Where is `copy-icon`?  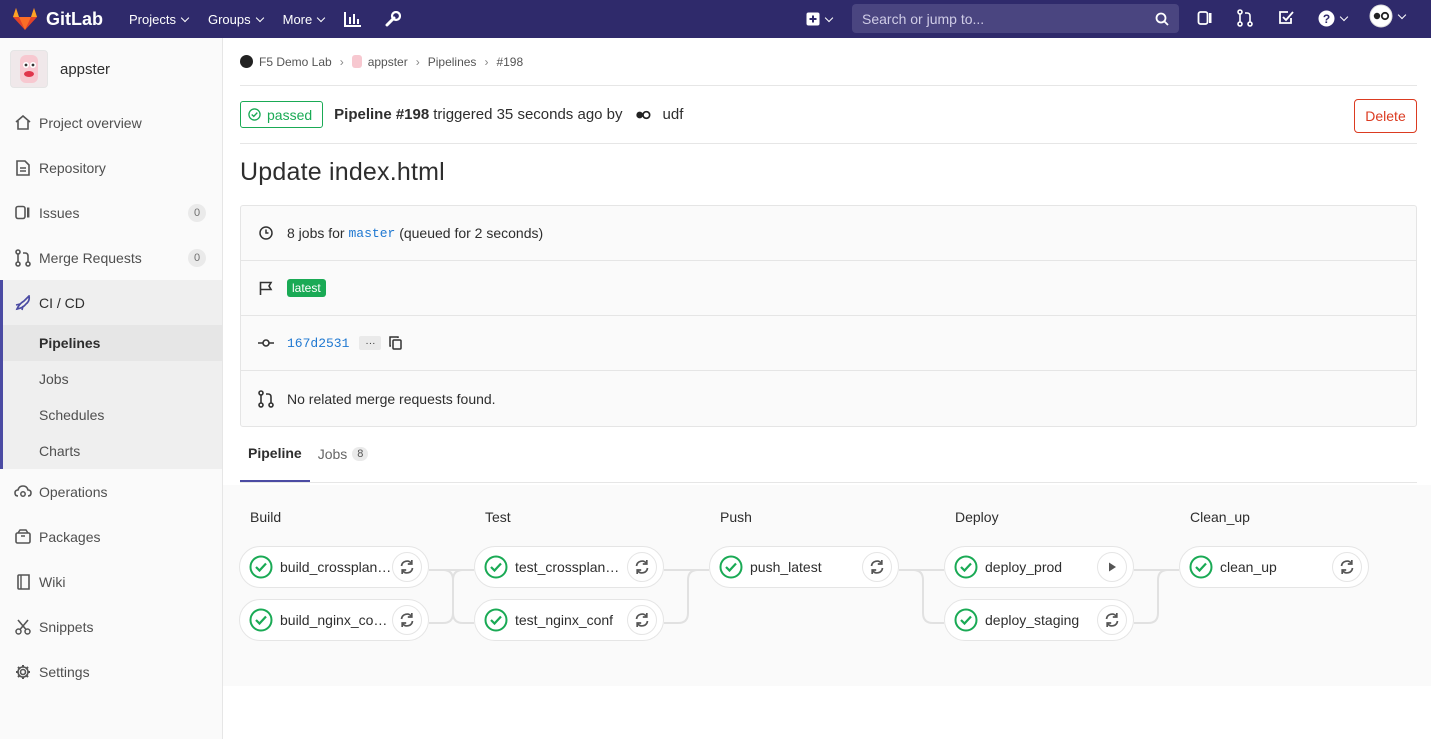
copy-icon is located at coordinates (396, 343).